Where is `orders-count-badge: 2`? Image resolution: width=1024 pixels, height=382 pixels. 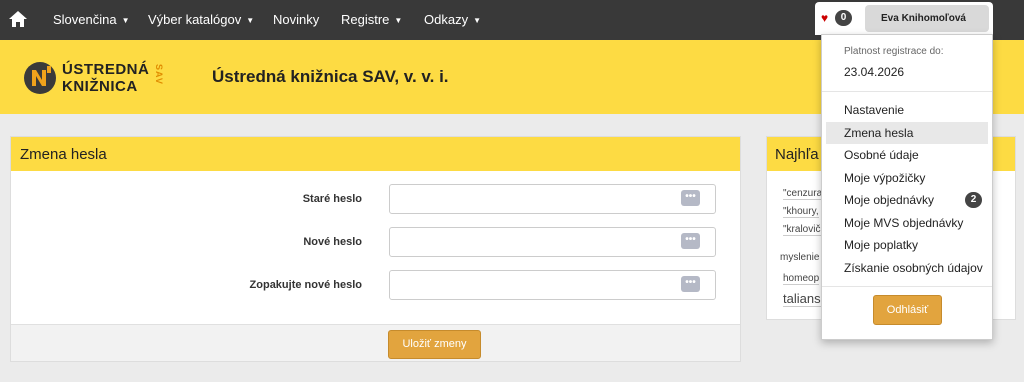
orders-count-badge: 2 is located at coordinates (973, 200).